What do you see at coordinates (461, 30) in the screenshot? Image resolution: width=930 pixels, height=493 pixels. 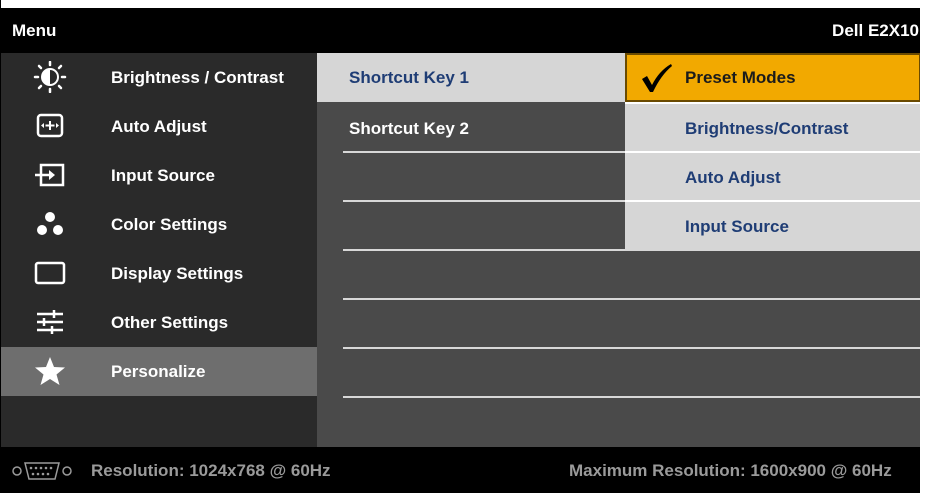 I see `header-bar: Menu Dell E2X10` at bounding box center [461, 30].